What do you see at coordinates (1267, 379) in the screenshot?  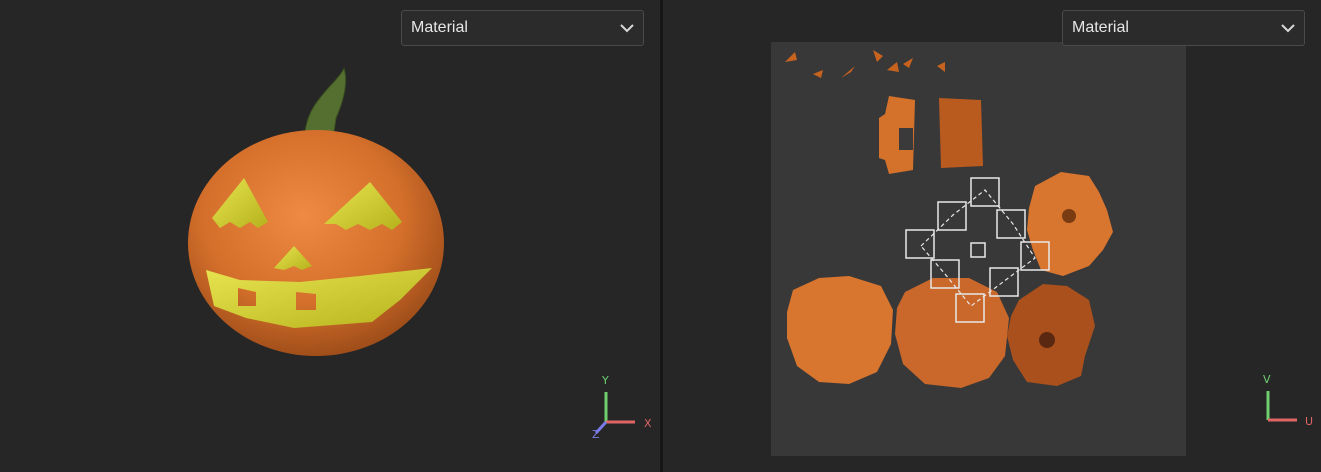 I see `uv-gizmo-v-label: V` at bounding box center [1267, 379].